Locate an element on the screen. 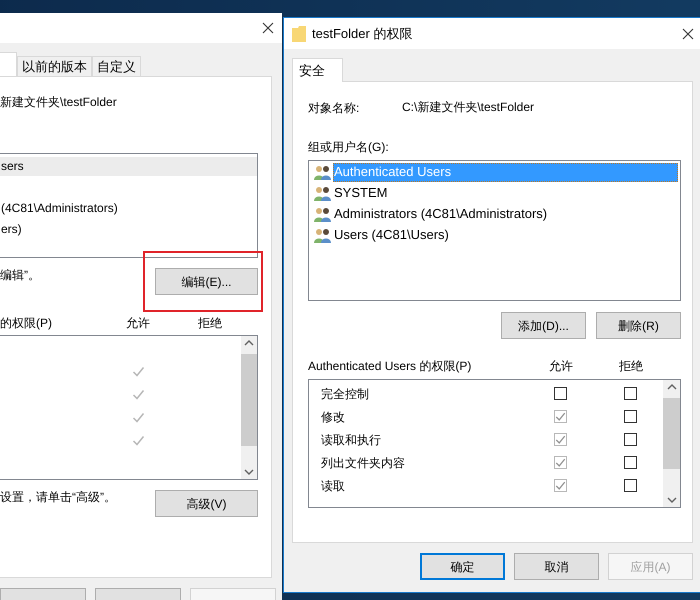 The width and height of the screenshot is (700, 600). advanced-hint: 设置，请单击“高级”。 is located at coordinates (58, 497).